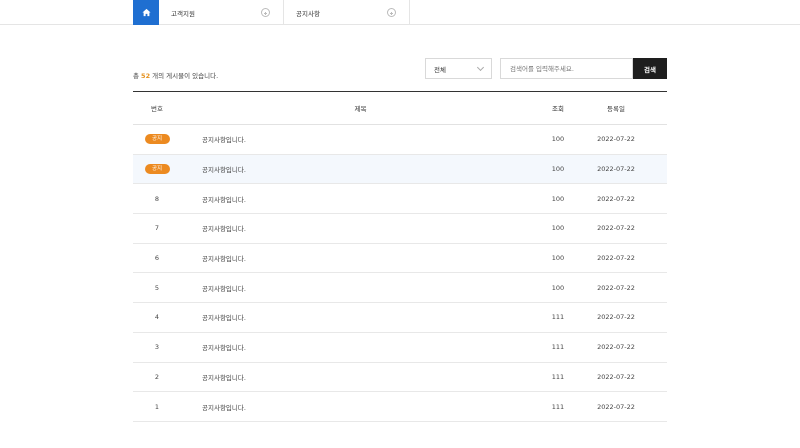 The image size is (800, 448). Describe the element at coordinates (137, 76) in the screenshot. I see `count-prefix: 총` at that location.